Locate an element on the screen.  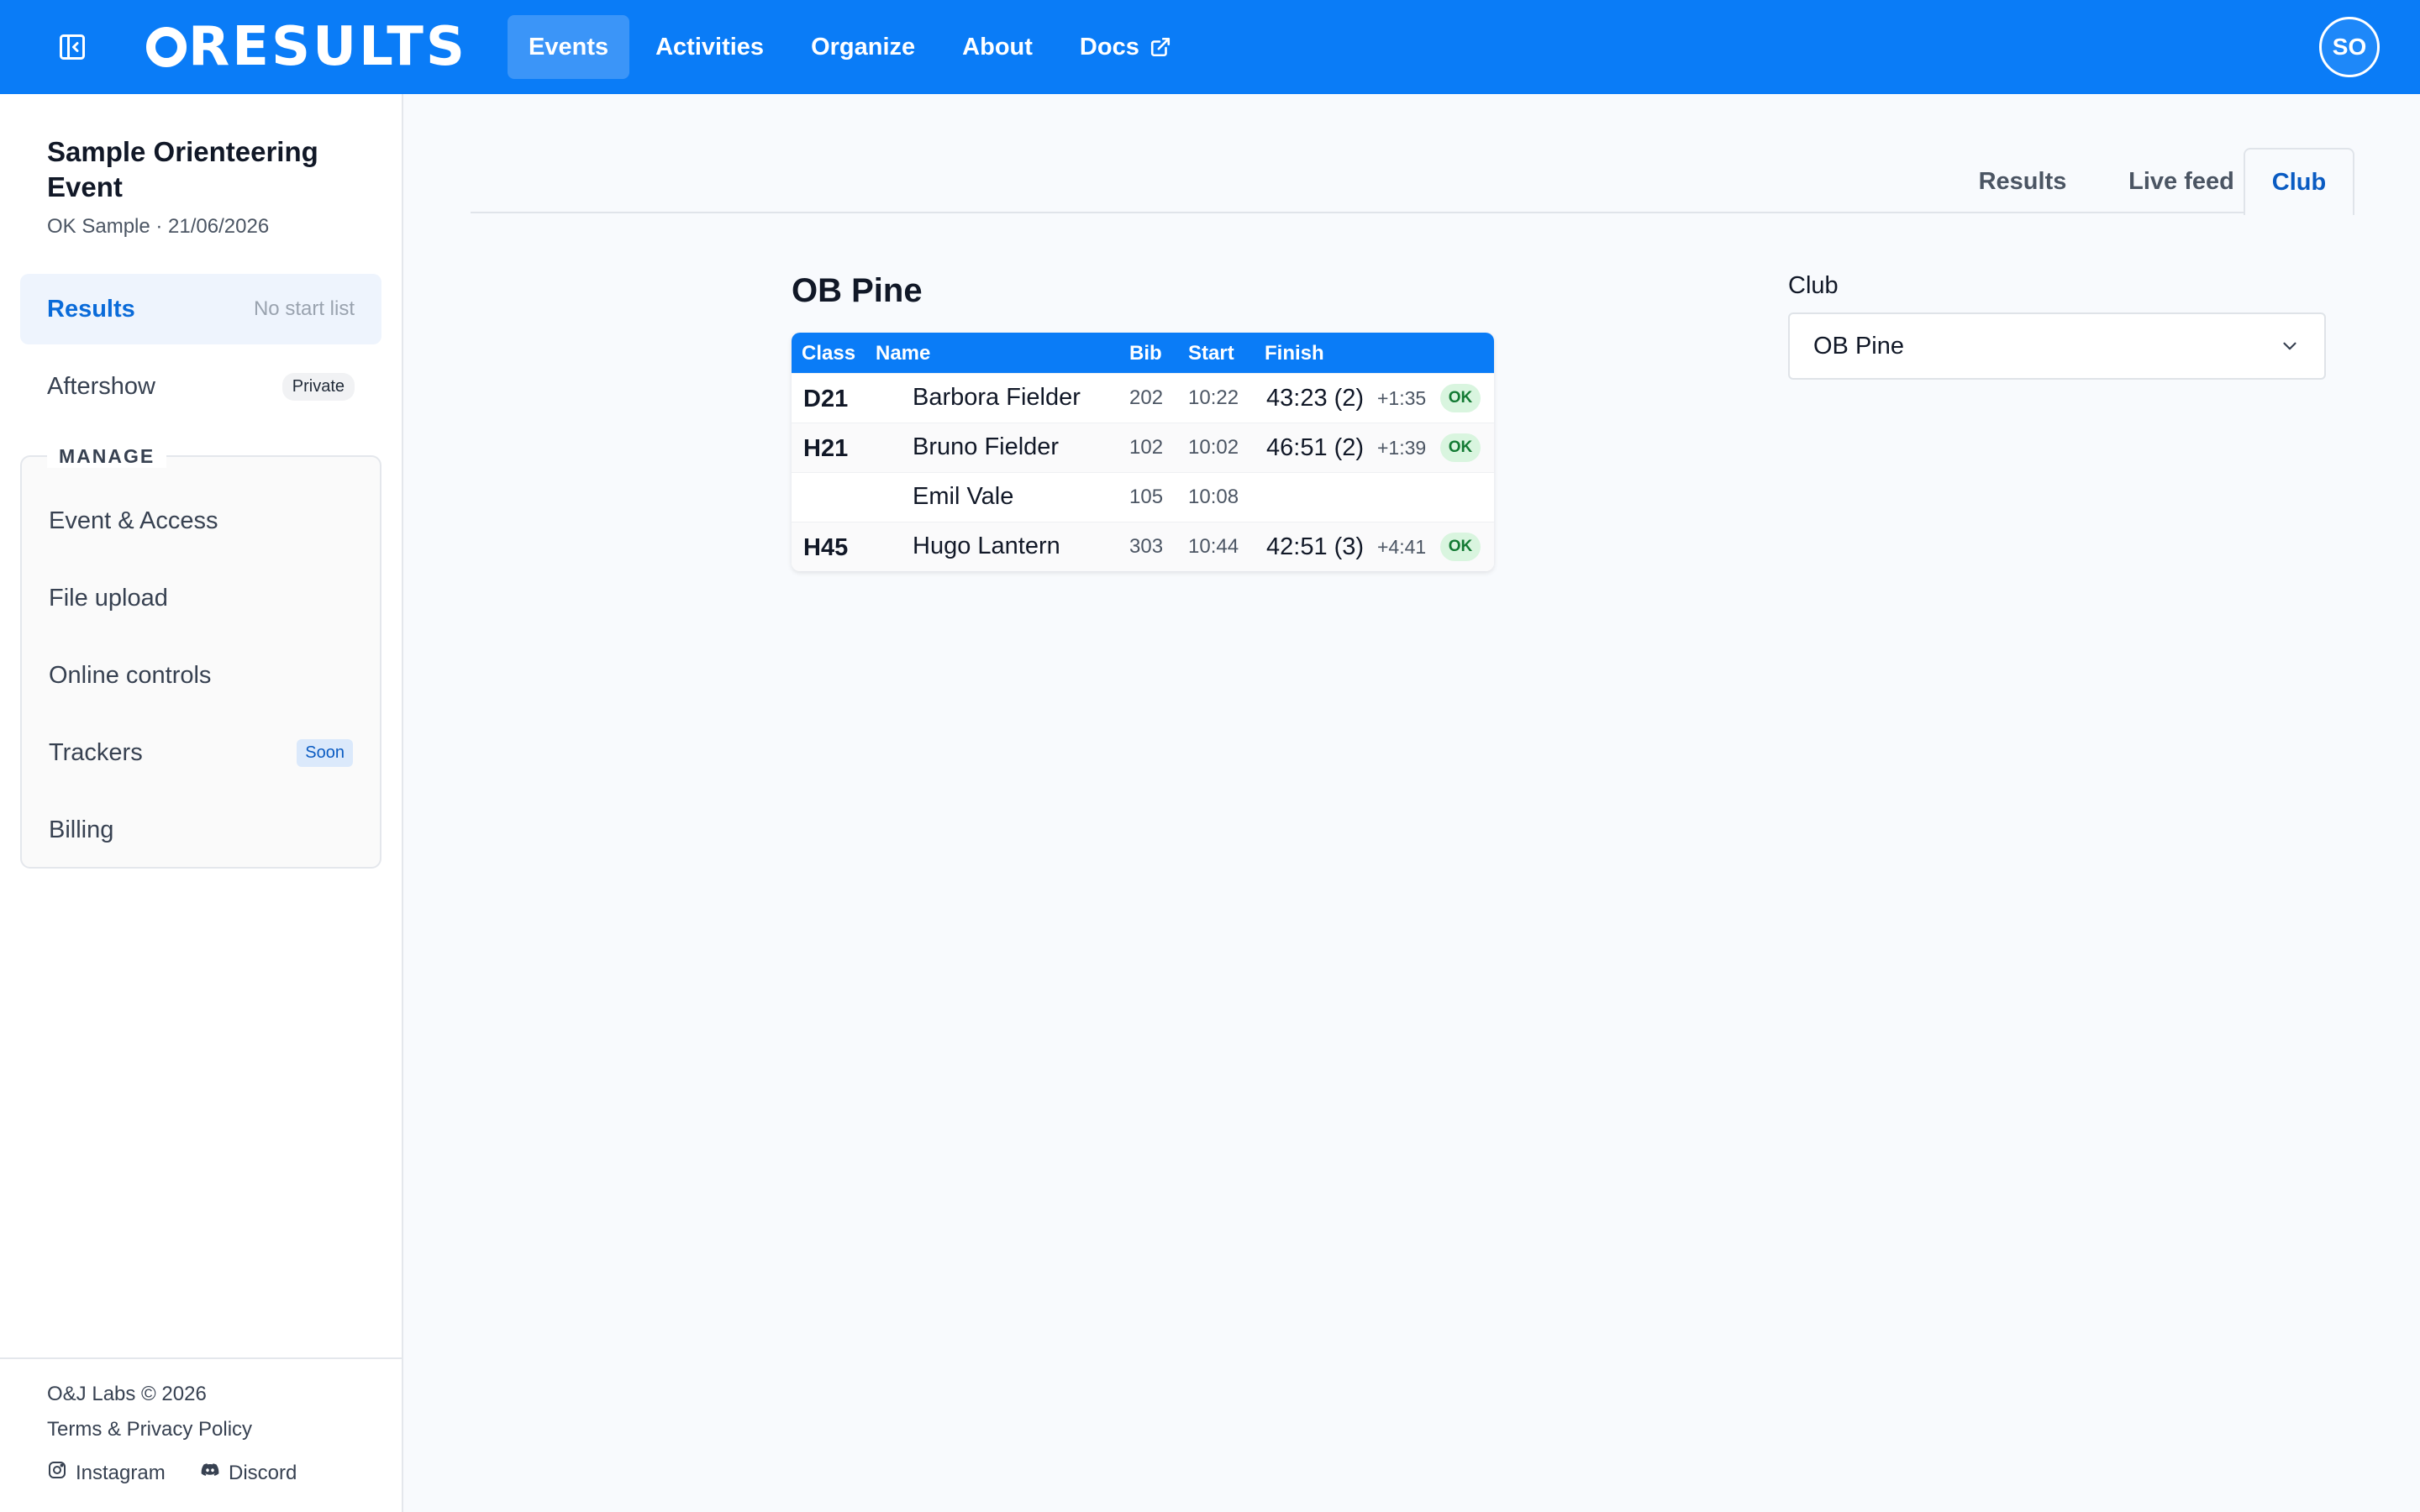
discord-icon is located at coordinates (214, 1473).